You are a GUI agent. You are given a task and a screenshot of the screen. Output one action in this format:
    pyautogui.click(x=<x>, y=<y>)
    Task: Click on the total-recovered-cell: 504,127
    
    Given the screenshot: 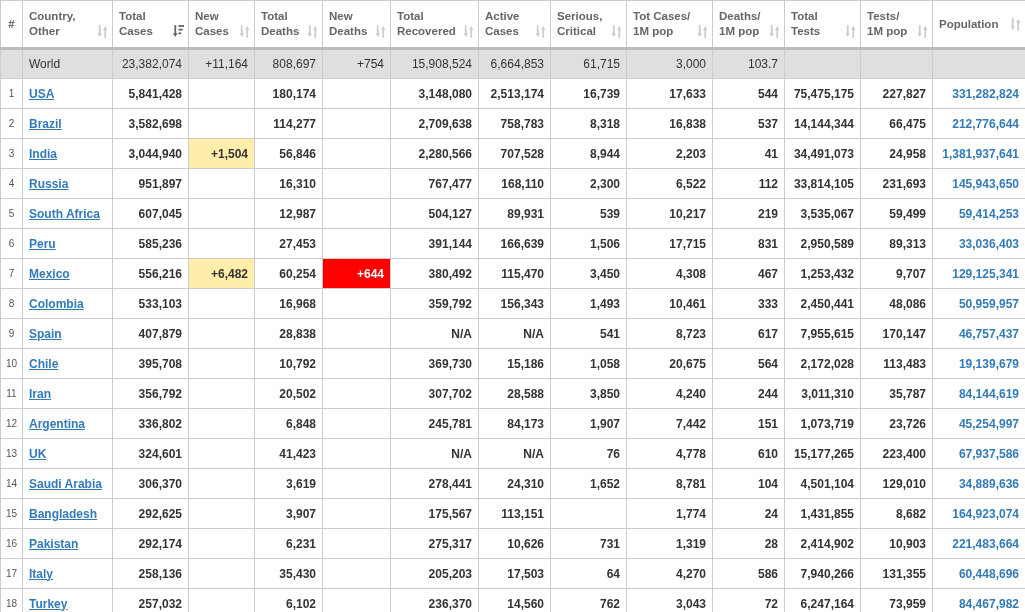 What is the action you would take?
    pyautogui.click(x=450, y=213)
    